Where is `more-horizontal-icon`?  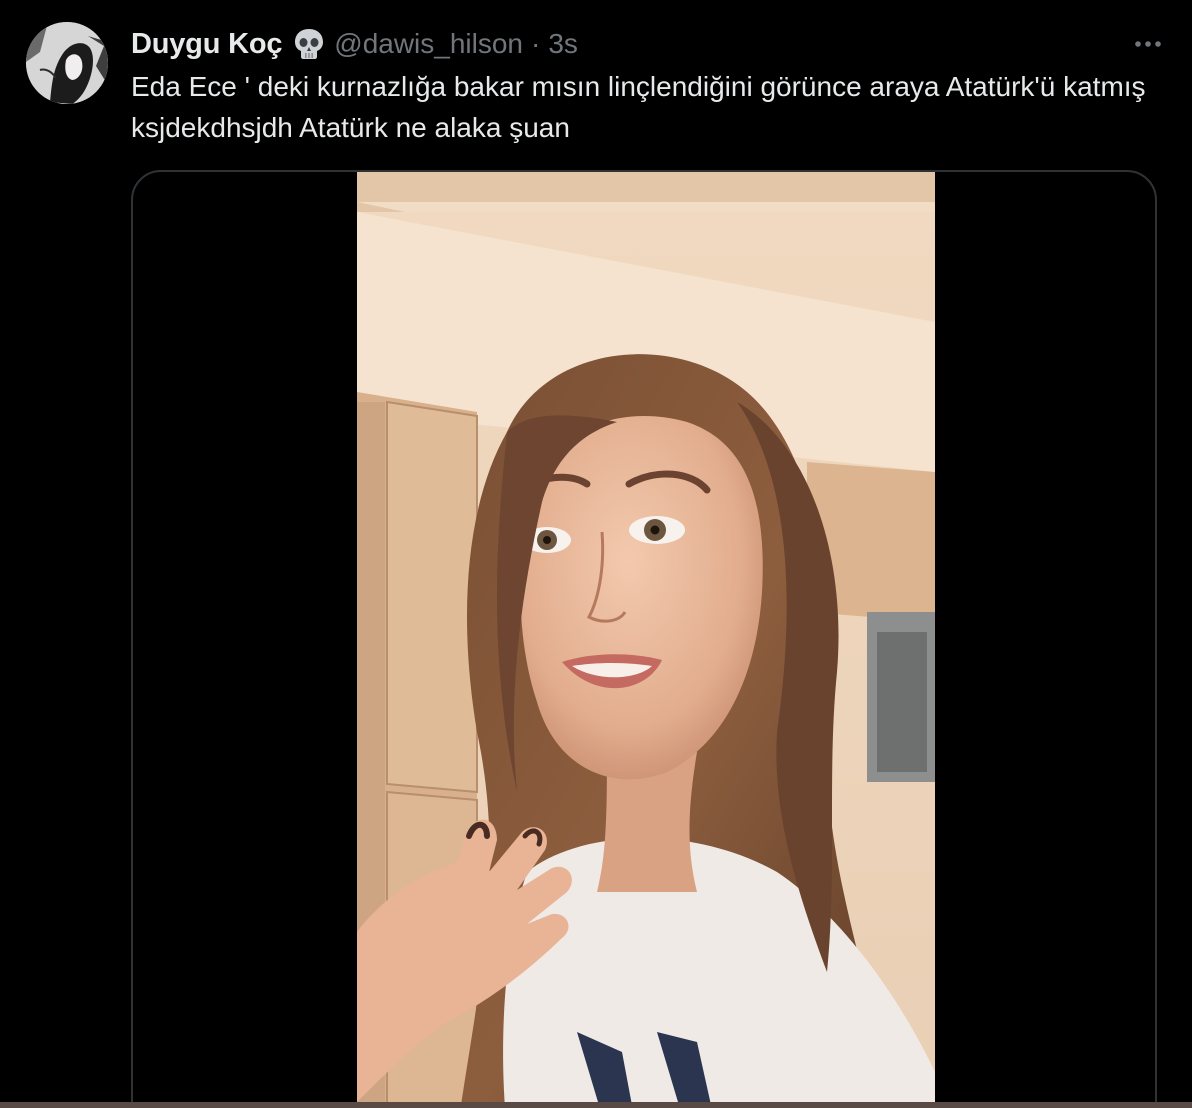 more-horizontal-icon is located at coordinates (1148, 44).